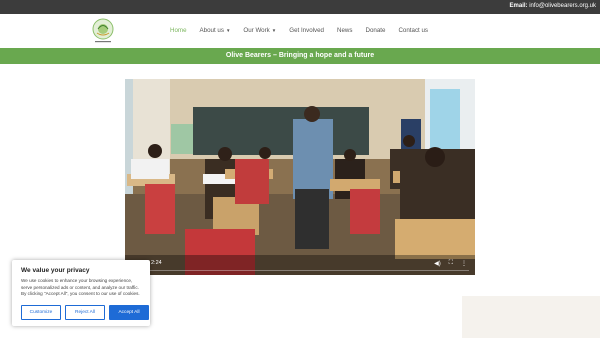  I want to click on nav-label: Home, so click(178, 30).